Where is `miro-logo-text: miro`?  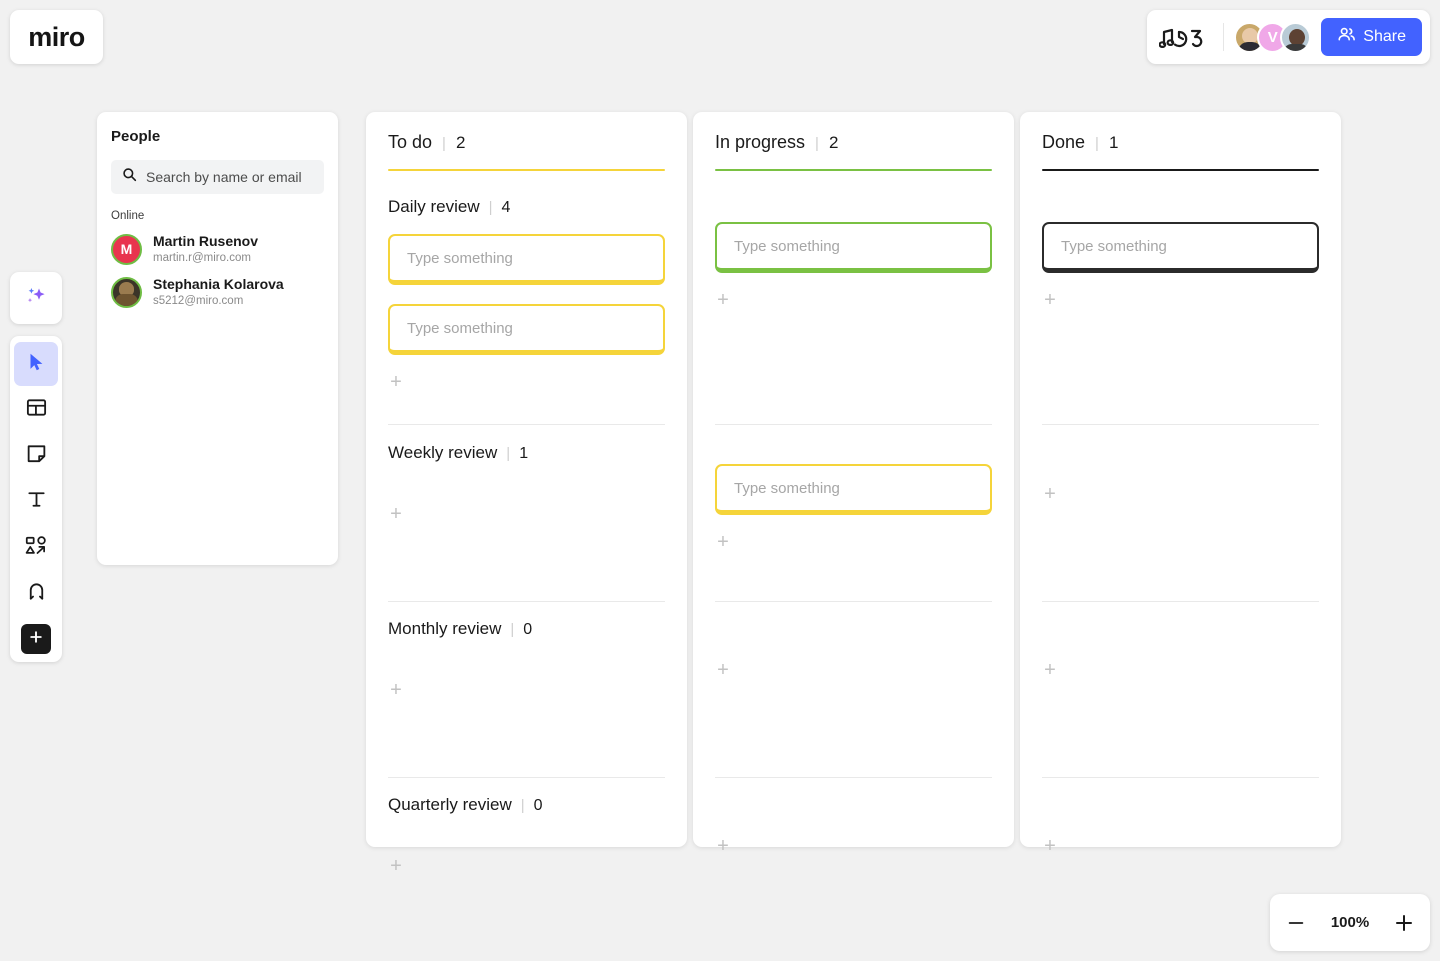
miro-logo-text: miro is located at coordinates (56, 36).